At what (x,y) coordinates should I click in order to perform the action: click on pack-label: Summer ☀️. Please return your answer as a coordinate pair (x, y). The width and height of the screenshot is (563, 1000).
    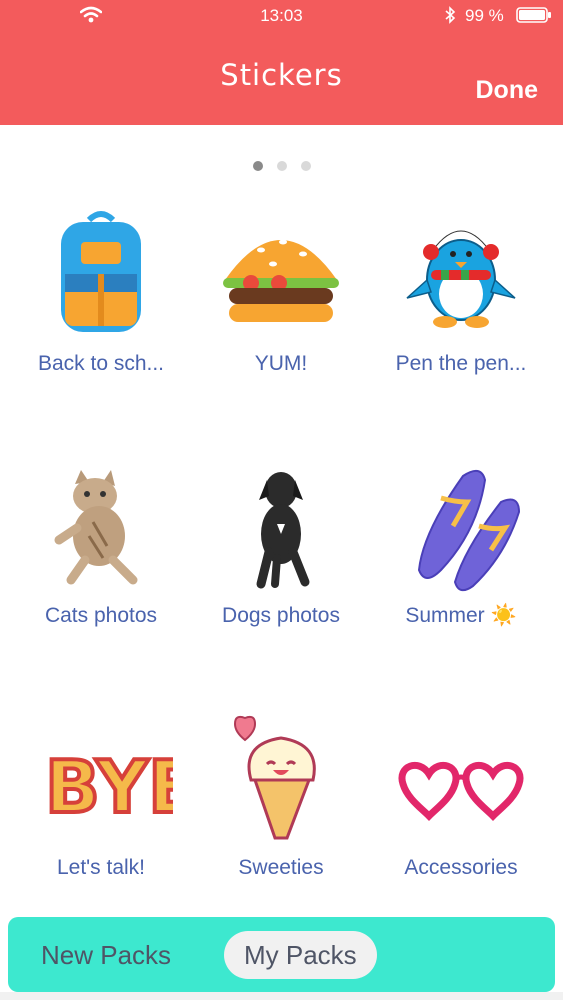
    Looking at the image, I should click on (461, 615).